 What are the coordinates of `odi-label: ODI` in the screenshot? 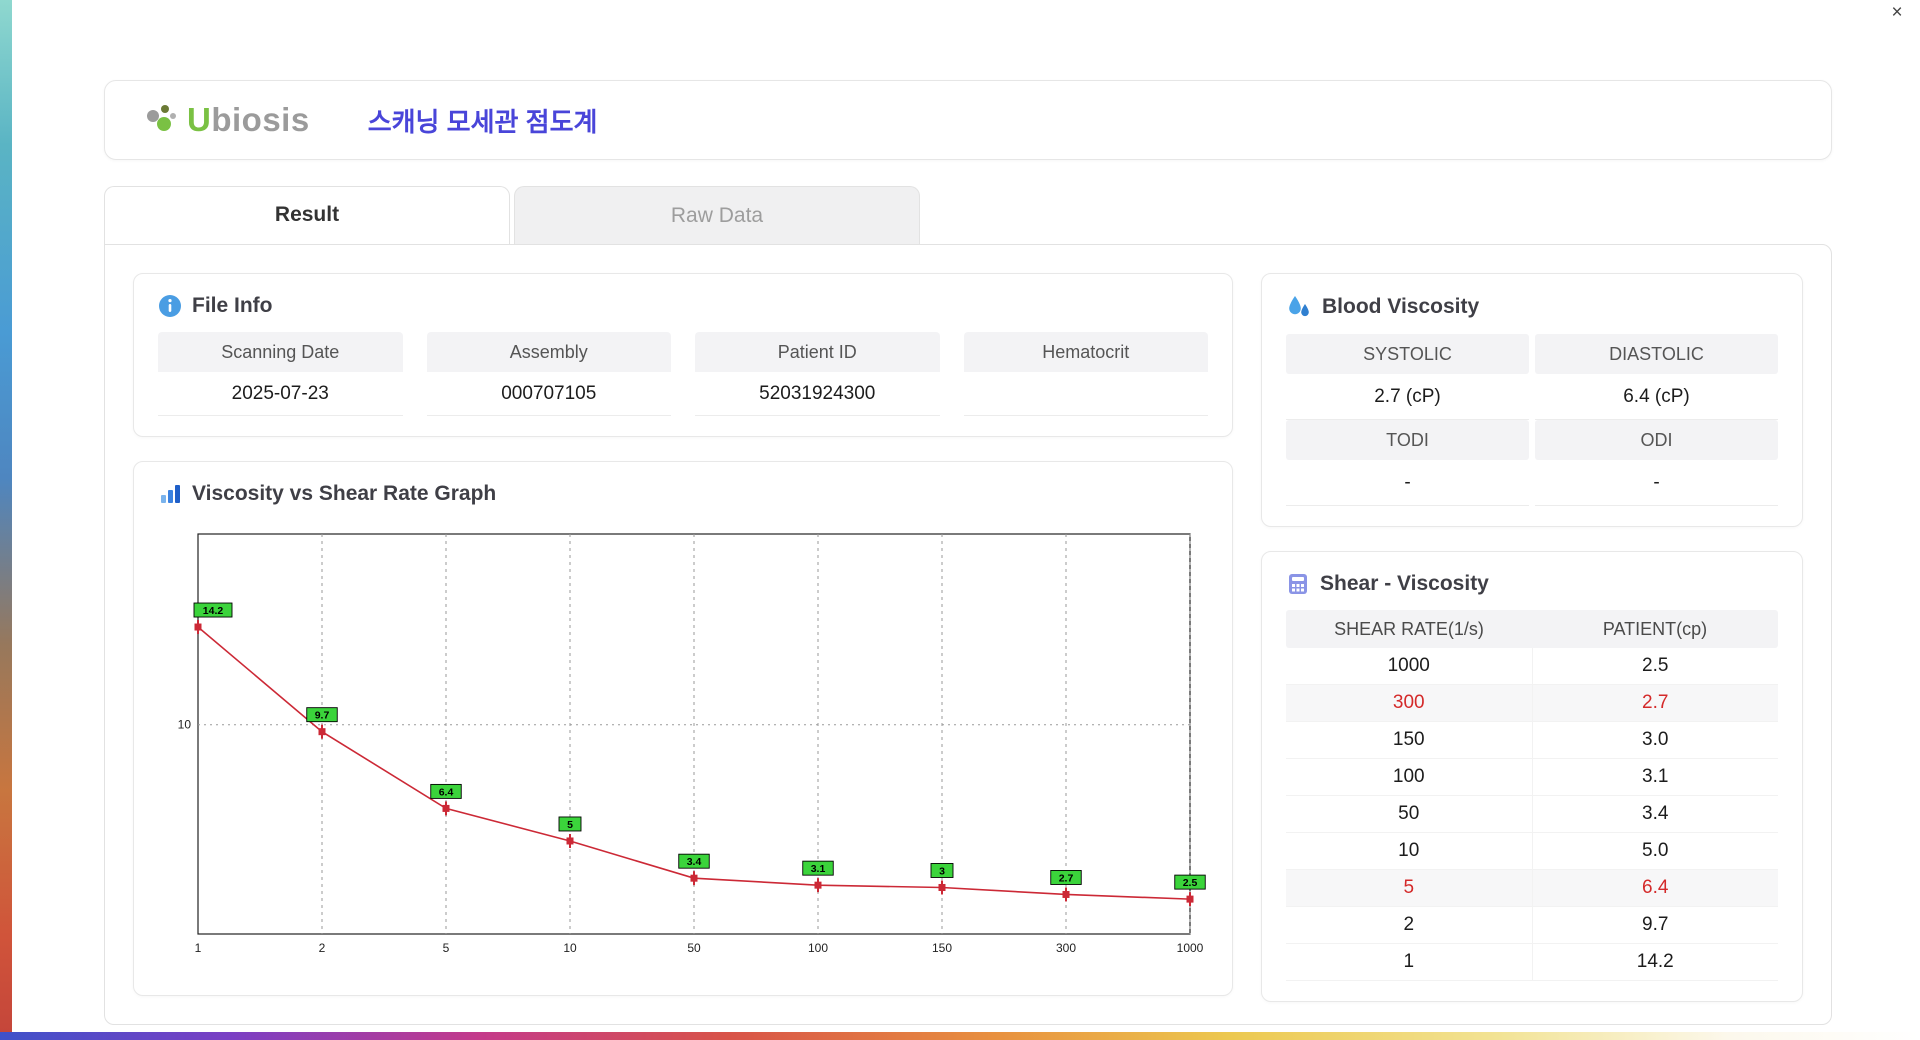 It's located at (1656, 440).